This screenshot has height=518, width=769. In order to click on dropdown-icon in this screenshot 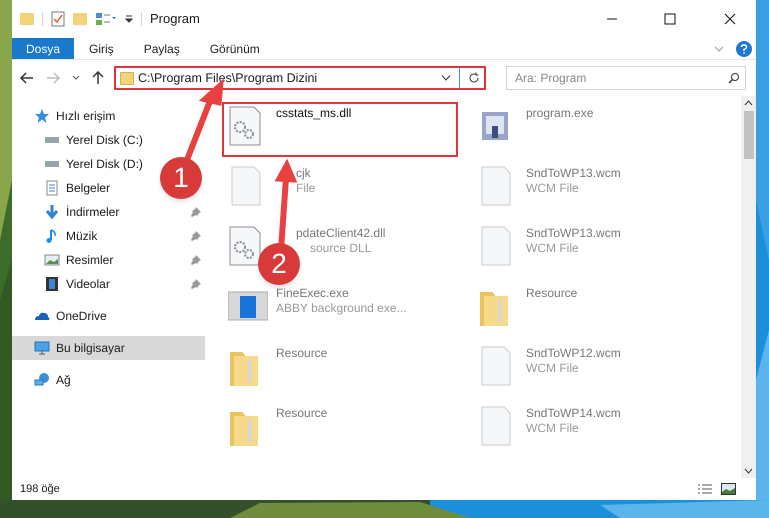, I will do `click(129, 19)`.